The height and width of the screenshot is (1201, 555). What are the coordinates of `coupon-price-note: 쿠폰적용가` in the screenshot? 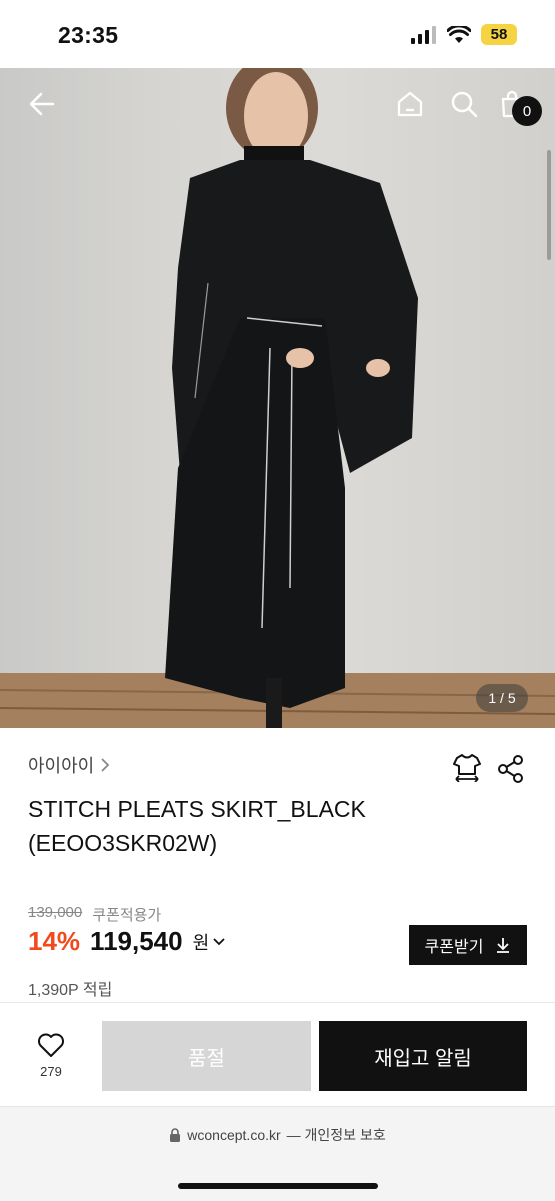 It's located at (127, 915).